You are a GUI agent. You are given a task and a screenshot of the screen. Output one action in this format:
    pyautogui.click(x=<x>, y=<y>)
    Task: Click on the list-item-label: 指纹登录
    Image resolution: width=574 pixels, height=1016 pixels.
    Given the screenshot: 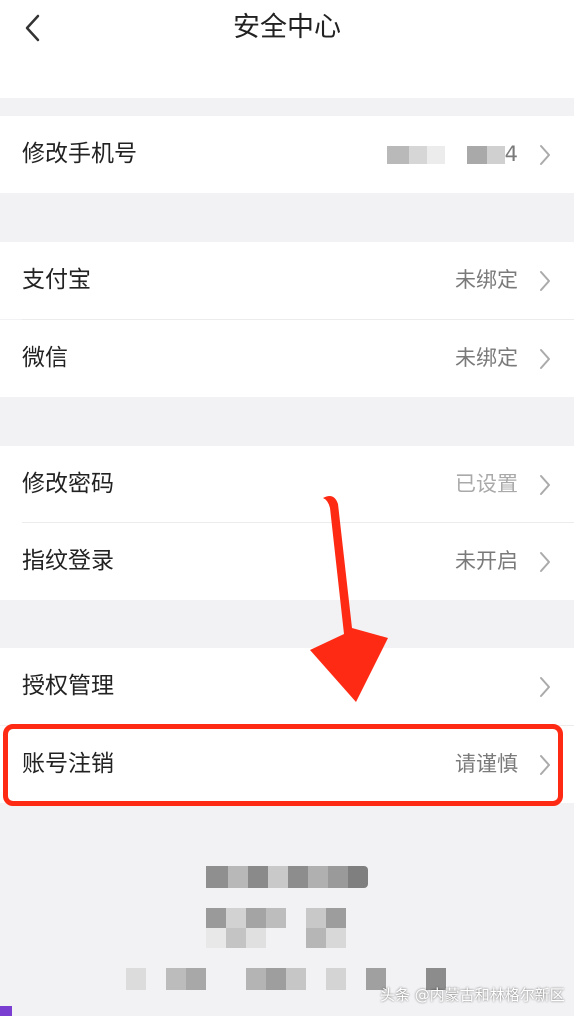 What is the action you would take?
    pyautogui.click(x=68, y=561)
    